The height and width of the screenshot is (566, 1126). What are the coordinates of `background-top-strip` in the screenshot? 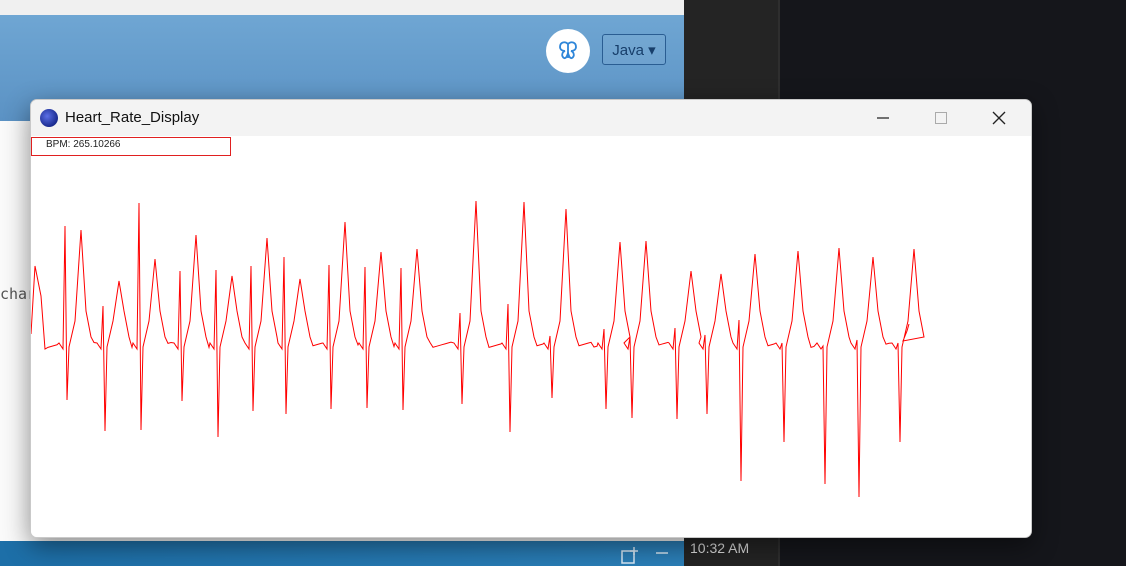 It's located at (342, 7).